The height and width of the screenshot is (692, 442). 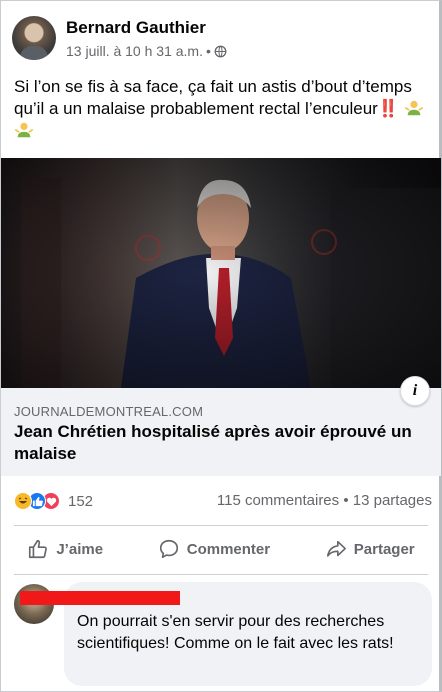 I want to click on post-timestamp: 13 juill. à 10 h 31 a.m., so click(x=134, y=51).